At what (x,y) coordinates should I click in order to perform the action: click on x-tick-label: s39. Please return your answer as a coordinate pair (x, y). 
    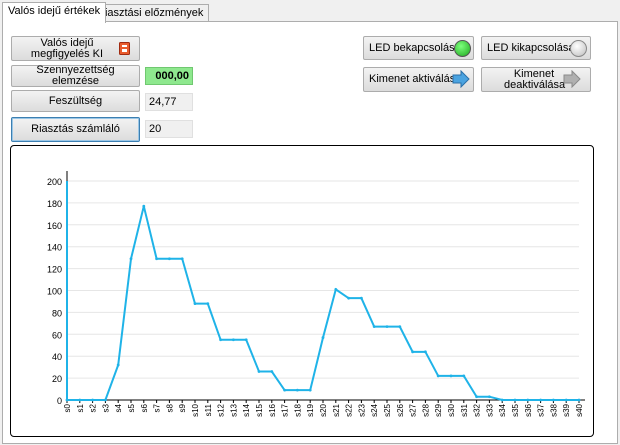
    Looking at the image, I should click on (566, 409).